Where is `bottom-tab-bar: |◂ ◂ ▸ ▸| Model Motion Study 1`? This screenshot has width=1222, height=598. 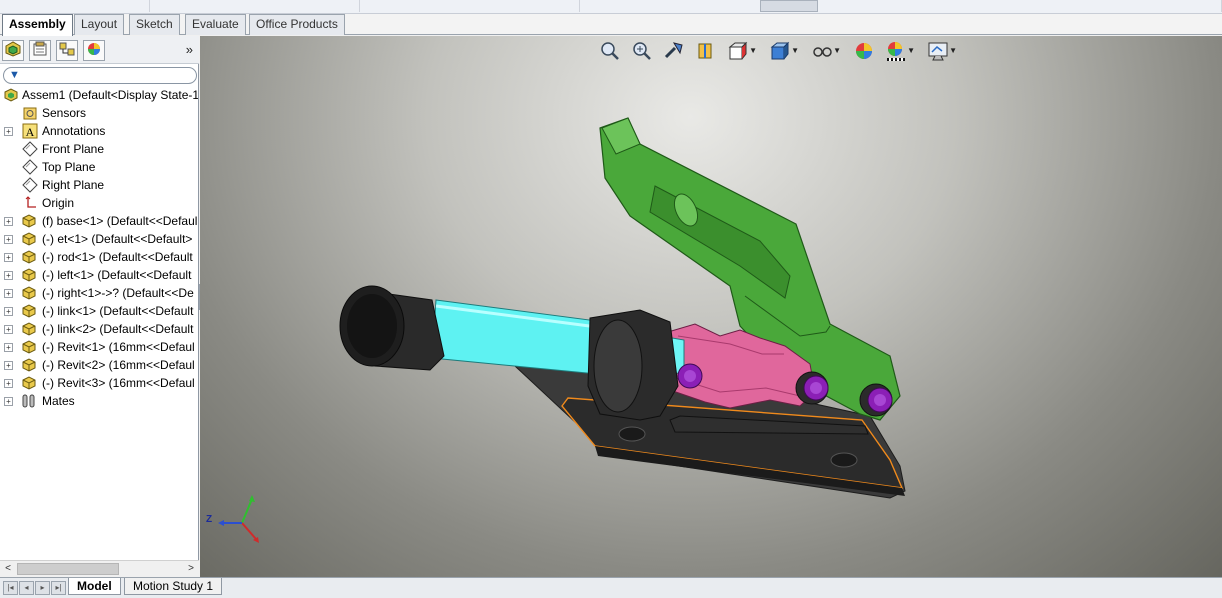 bottom-tab-bar: |◂ ◂ ▸ ▸| Model Motion Study 1 is located at coordinates (611, 587).